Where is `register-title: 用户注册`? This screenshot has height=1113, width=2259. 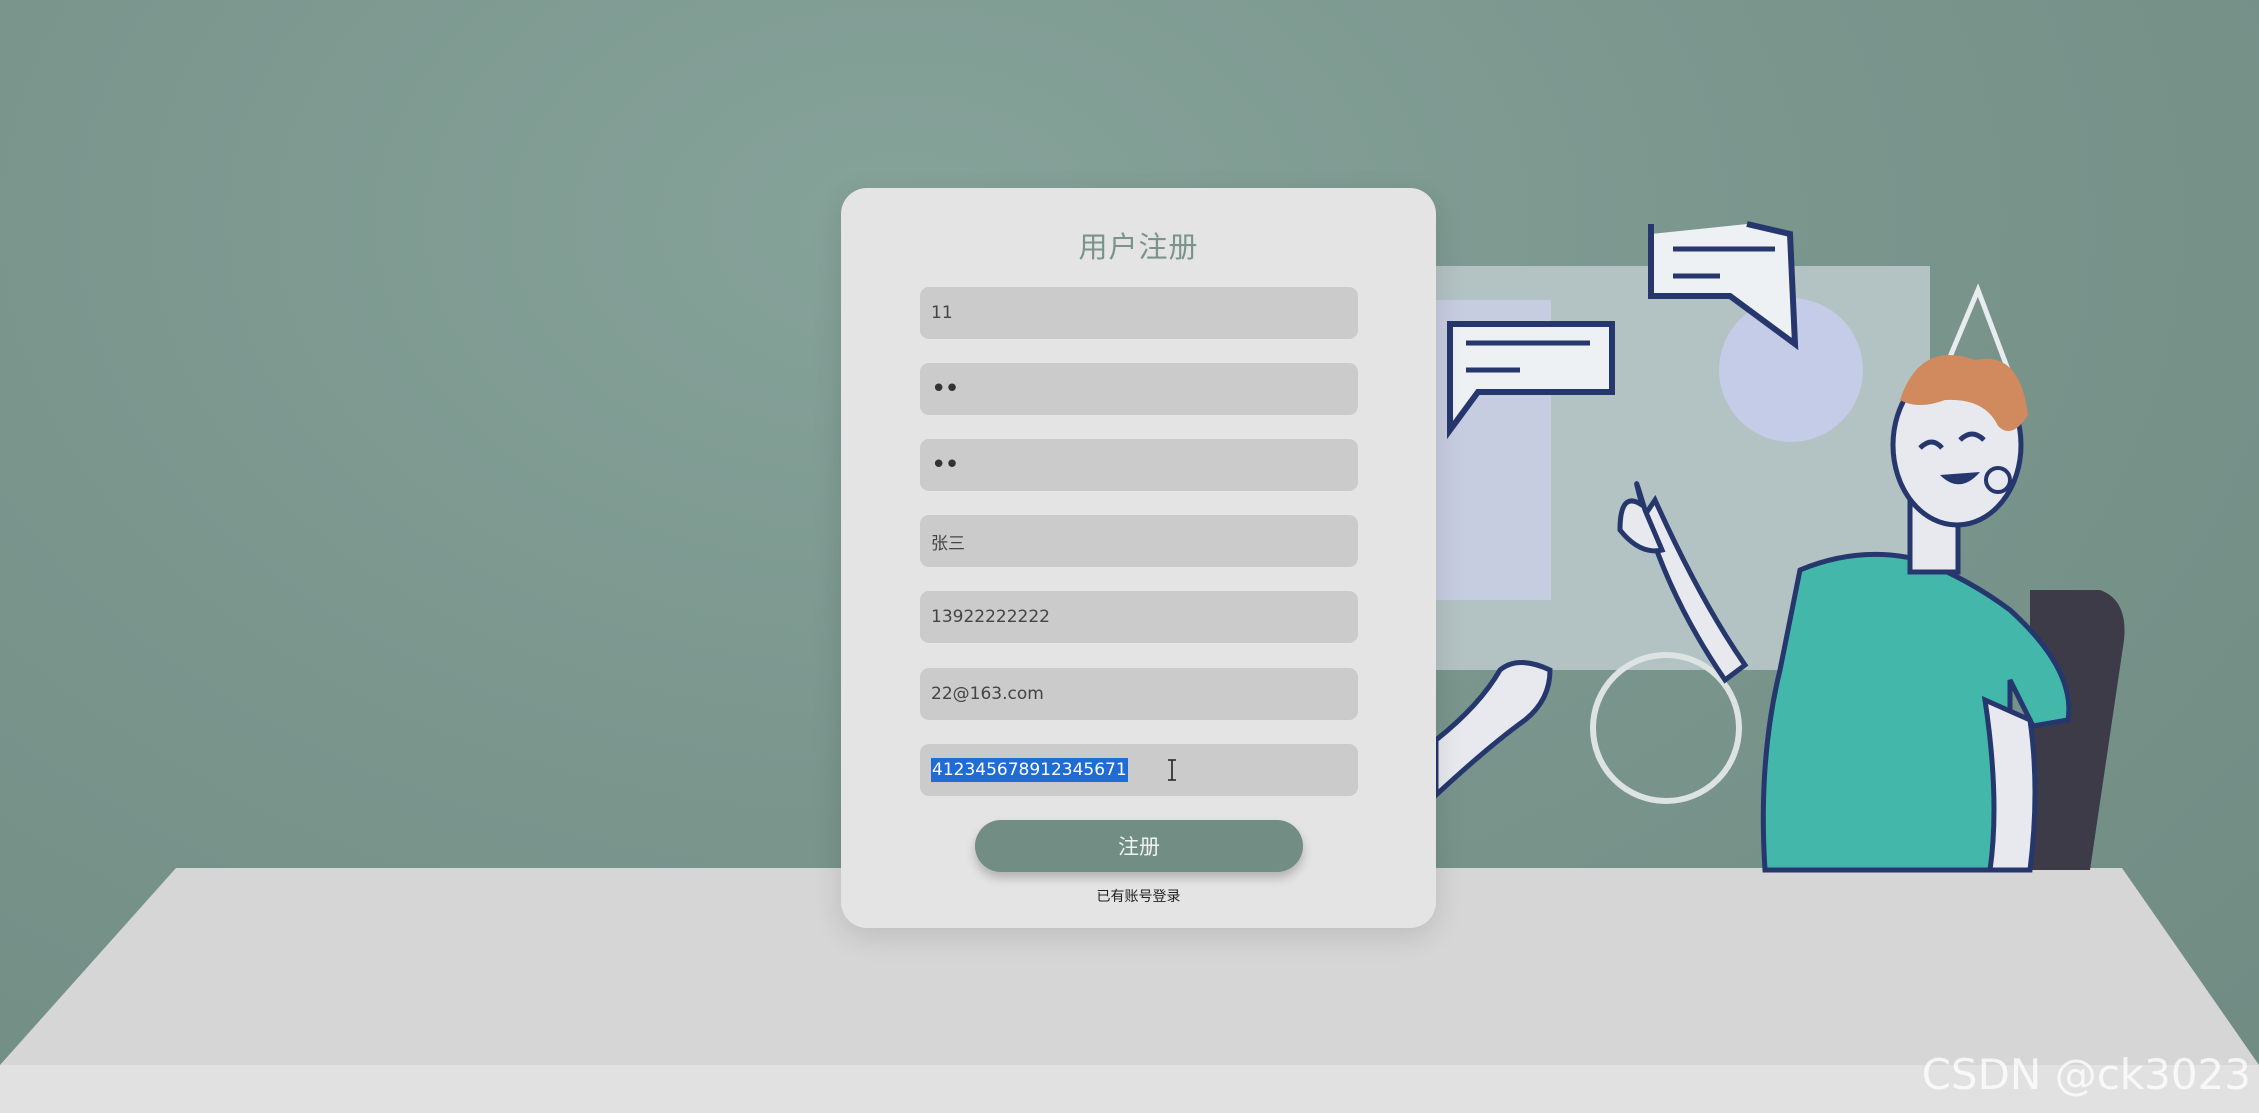
register-title: 用户注册 is located at coordinates (1138, 247).